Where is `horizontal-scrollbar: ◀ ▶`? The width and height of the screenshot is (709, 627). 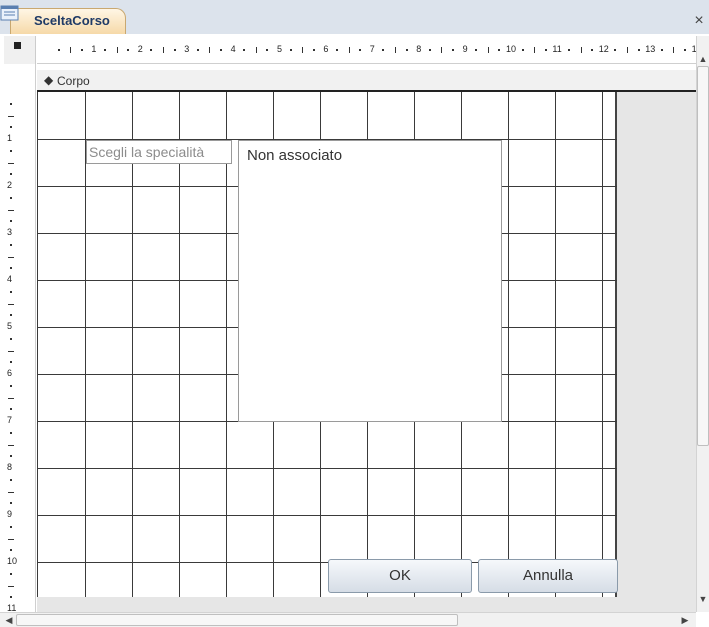 horizontal-scrollbar: ◀ ▶ is located at coordinates (348, 619).